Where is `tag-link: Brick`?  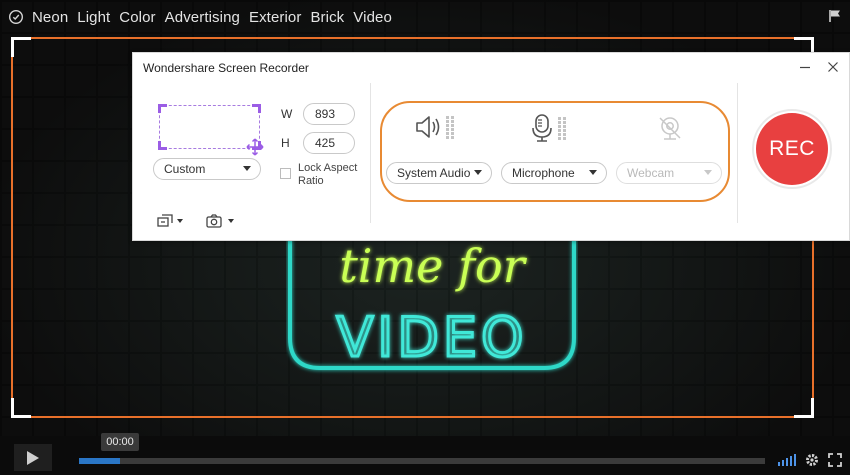
tag-link: Brick is located at coordinates (327, 17).